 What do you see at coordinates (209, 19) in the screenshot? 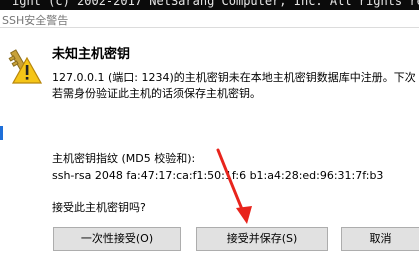
I see `dialog-titlebar: SSH安全警告` at bounding box center [209, 19].